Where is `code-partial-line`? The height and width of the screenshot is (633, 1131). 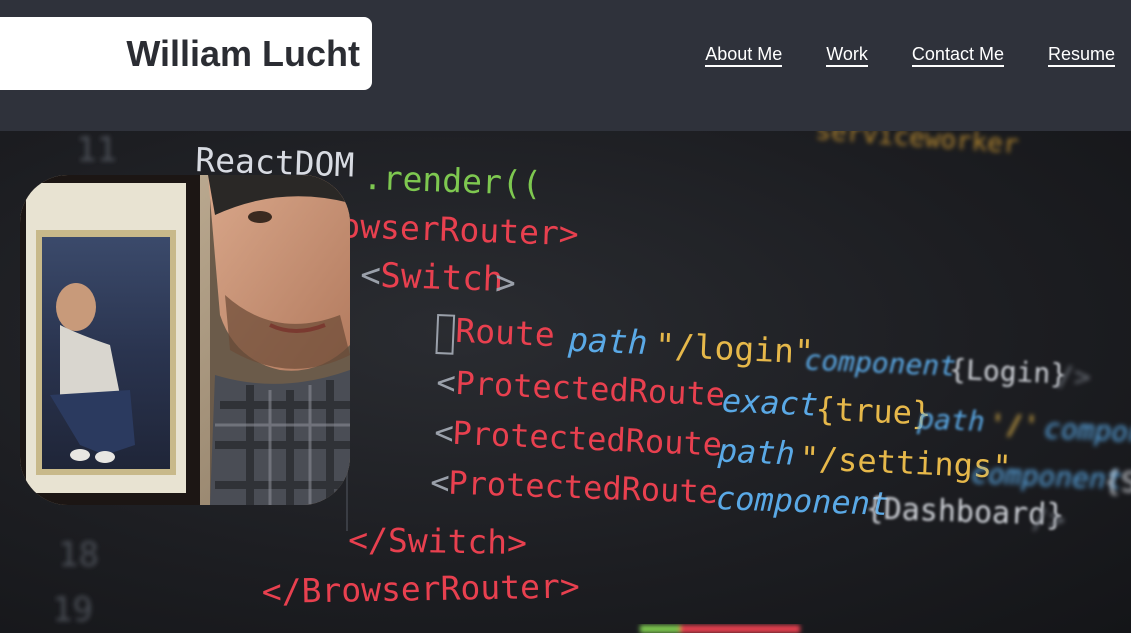 code-partial-line is located at coordinates (720, 629).